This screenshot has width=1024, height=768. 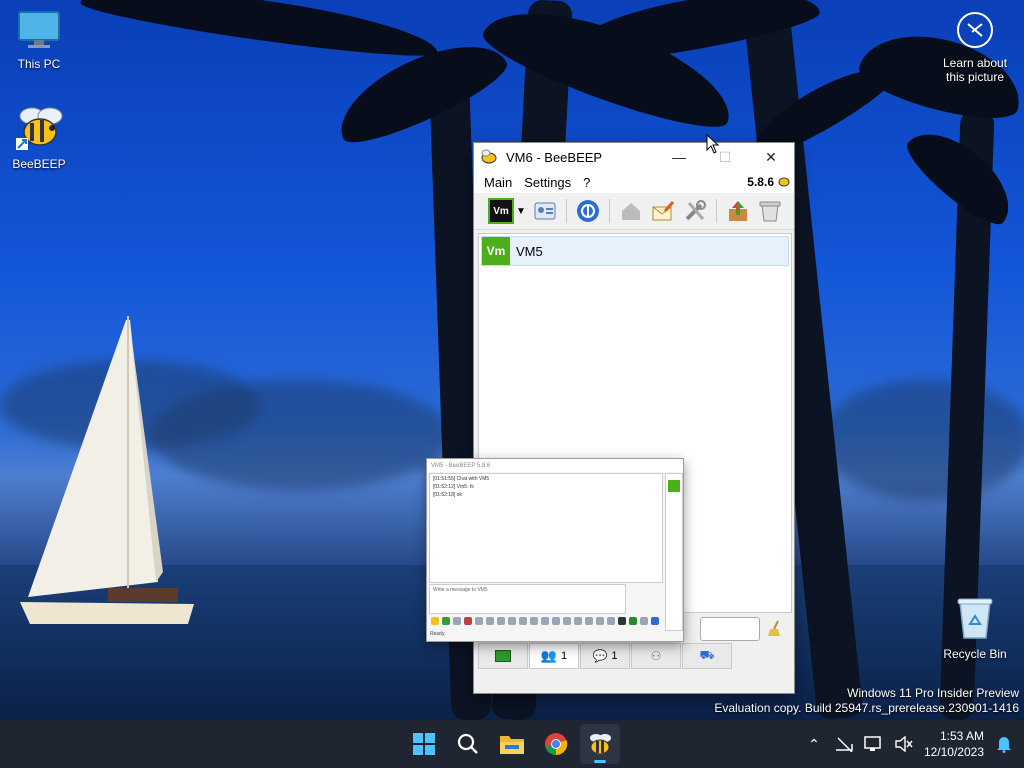 I want to click on chrome-button, so click(x=556, y=744).